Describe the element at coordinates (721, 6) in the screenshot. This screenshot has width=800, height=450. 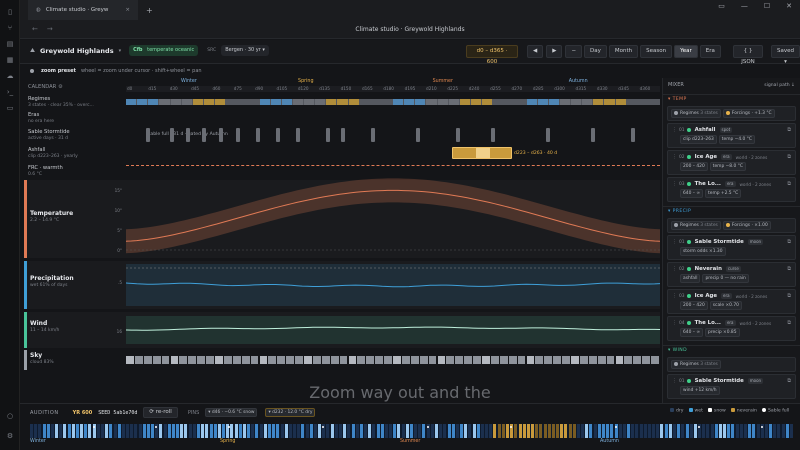
I see `layout-icon: ▭` at that location.